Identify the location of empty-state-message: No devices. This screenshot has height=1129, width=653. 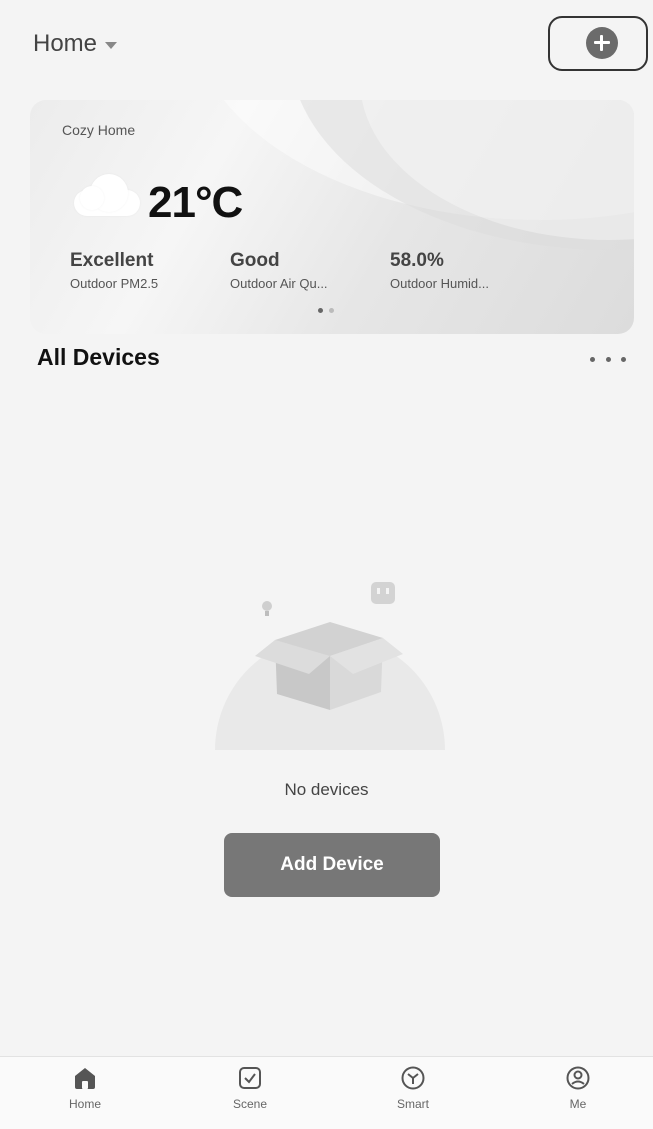
(326, 789).